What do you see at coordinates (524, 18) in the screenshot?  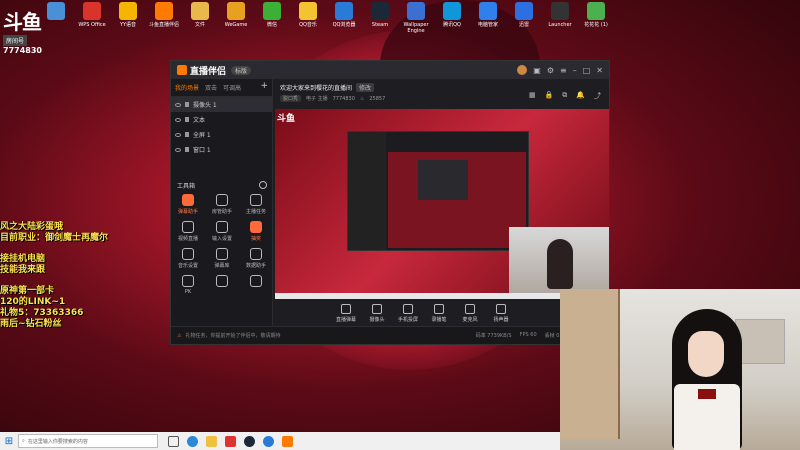 I see `desktop-icon: 迅雷` at bounding box center [524, 18].